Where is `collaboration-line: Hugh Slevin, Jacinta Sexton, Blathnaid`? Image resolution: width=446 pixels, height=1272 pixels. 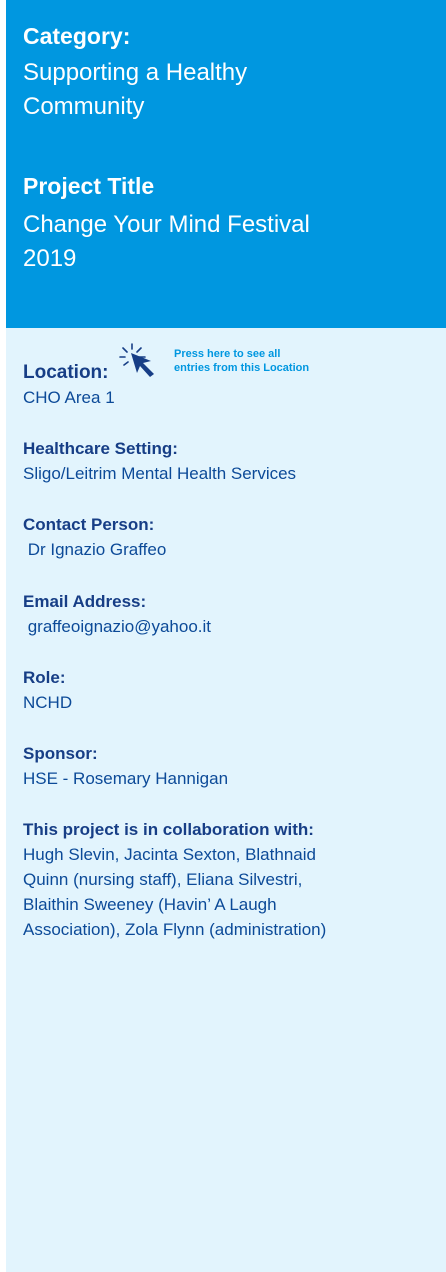 collaboration-line: Hugh Slevin, Jacinta Sexton, Blathnaid is located at coordinates (169, 854).